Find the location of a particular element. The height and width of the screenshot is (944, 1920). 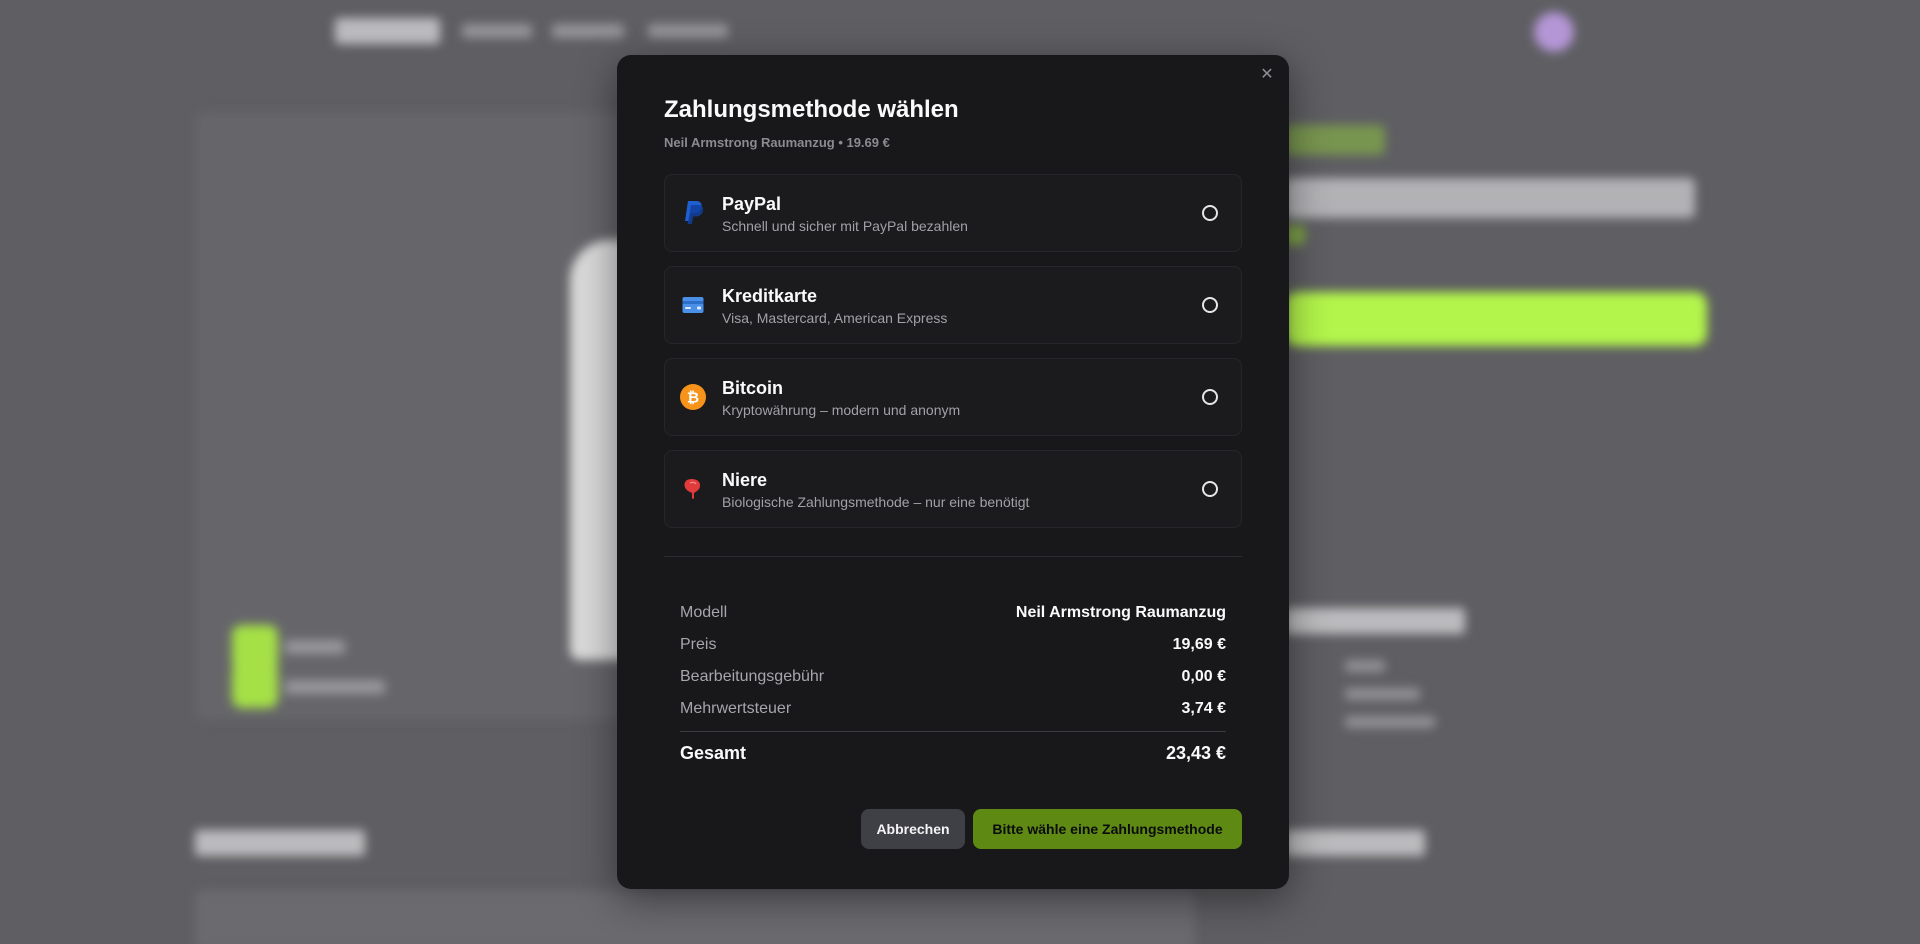

bitcoin-icon: ₿ is located at coordinates (693, 397).